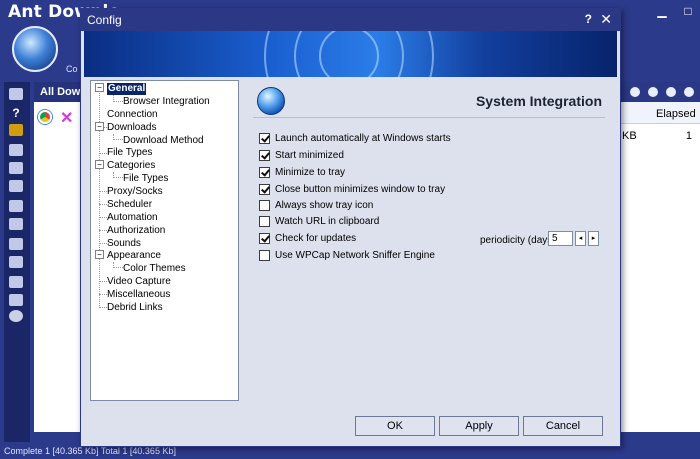 The width and height of the screenshot is (700, 459). What do you see at coordinates (660, 92) in the screenshot?
I see `list-toolbar` at bounding box center [660, 92].